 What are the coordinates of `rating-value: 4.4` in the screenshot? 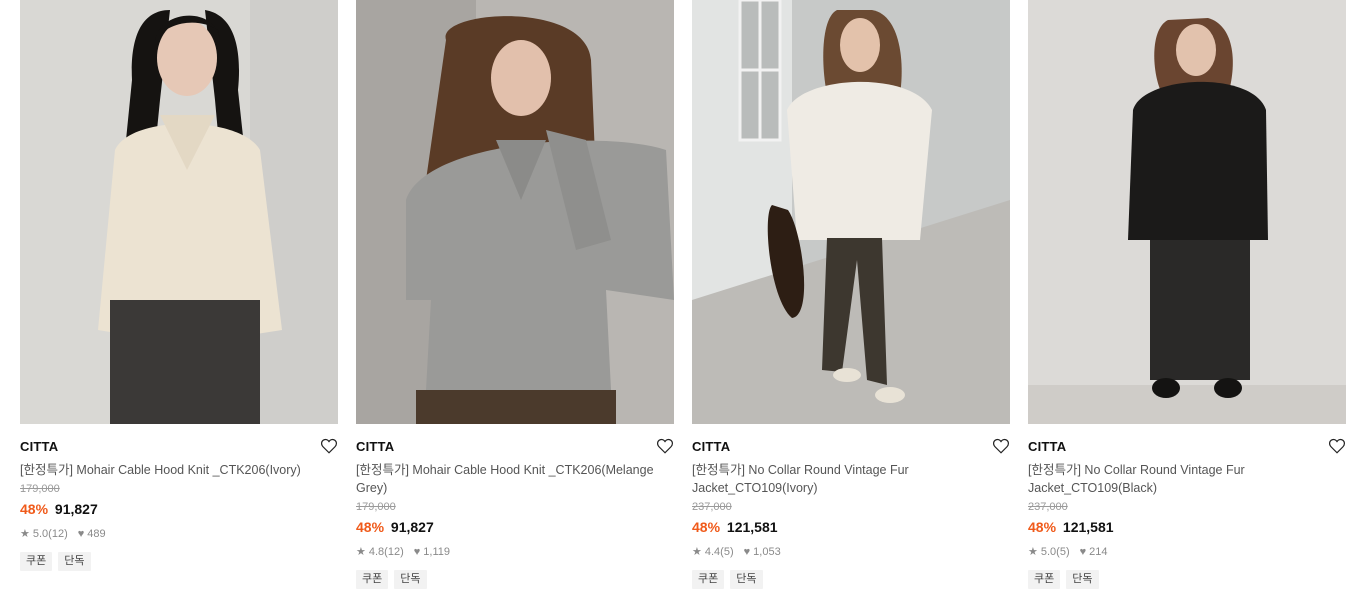 It's located at (712, 552).